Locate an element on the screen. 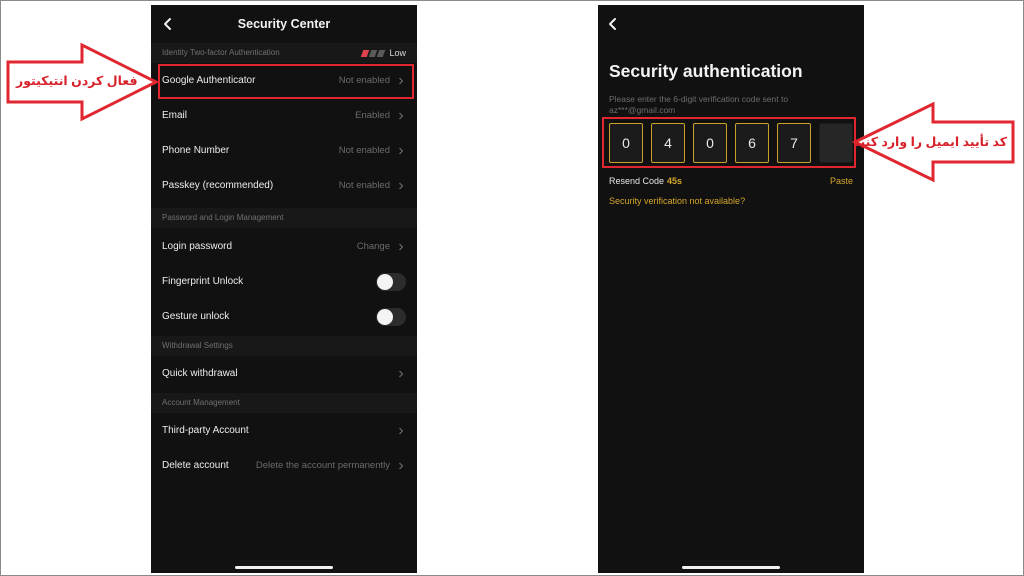  verification-code-input: 0 4 0 6 7 is located at coordinates (731, 143).